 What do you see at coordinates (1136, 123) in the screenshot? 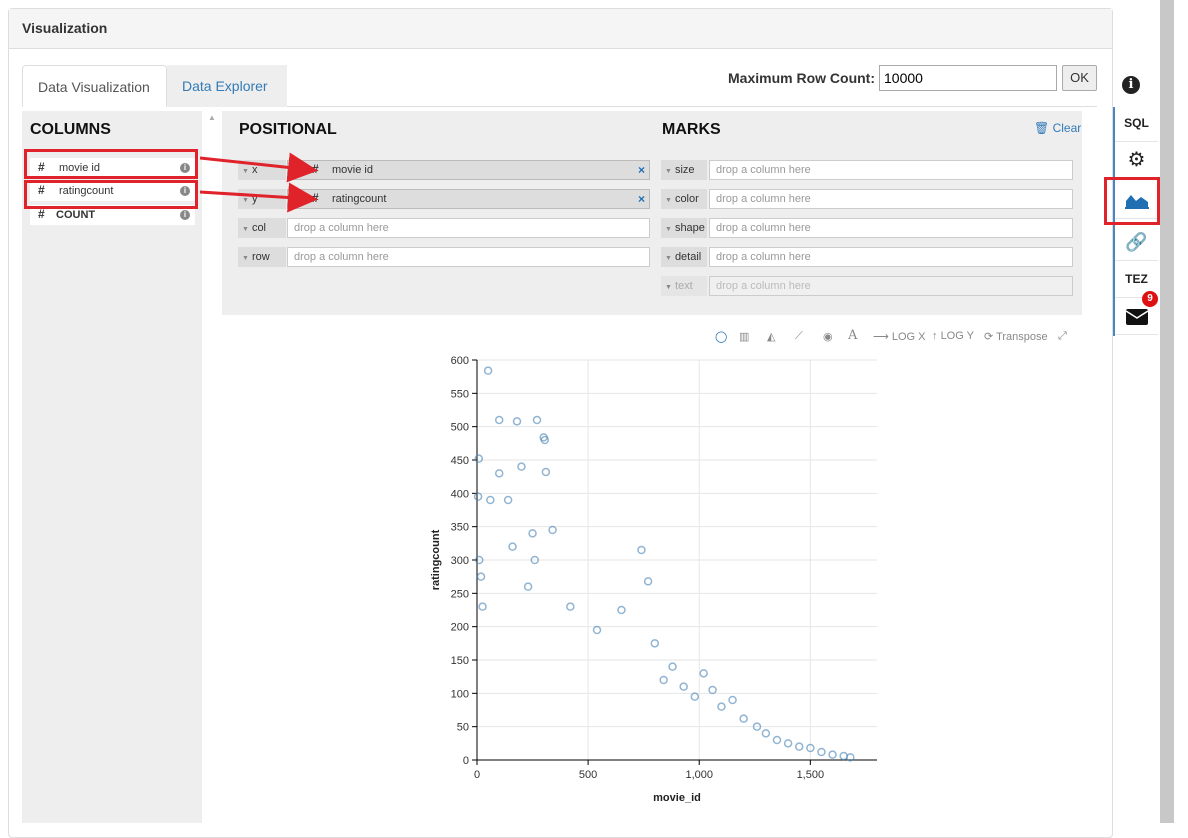
I see `sidebar-item-sql: SQL` at bounding box center [1136, 123].